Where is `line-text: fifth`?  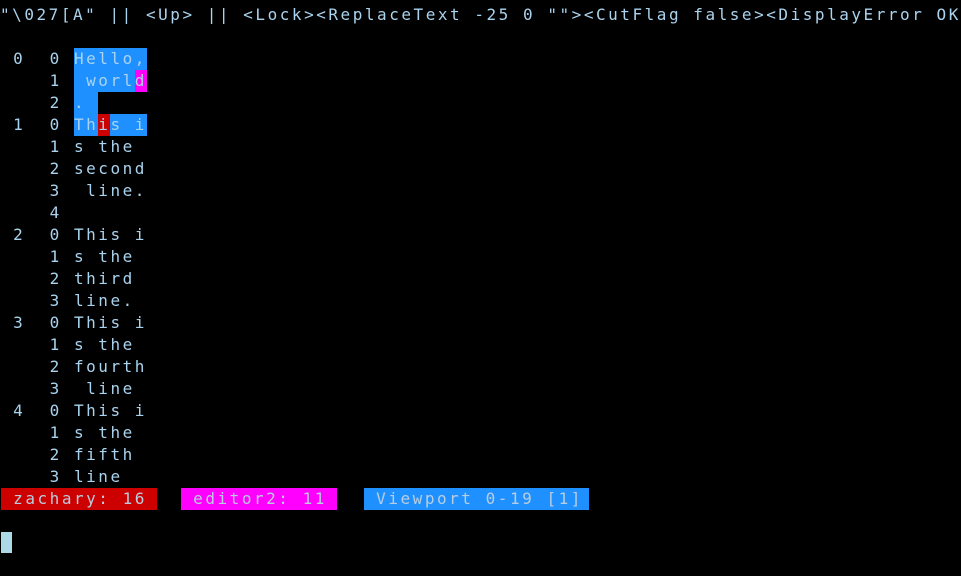 line-text: fifth is located at coordinates (104, 455).